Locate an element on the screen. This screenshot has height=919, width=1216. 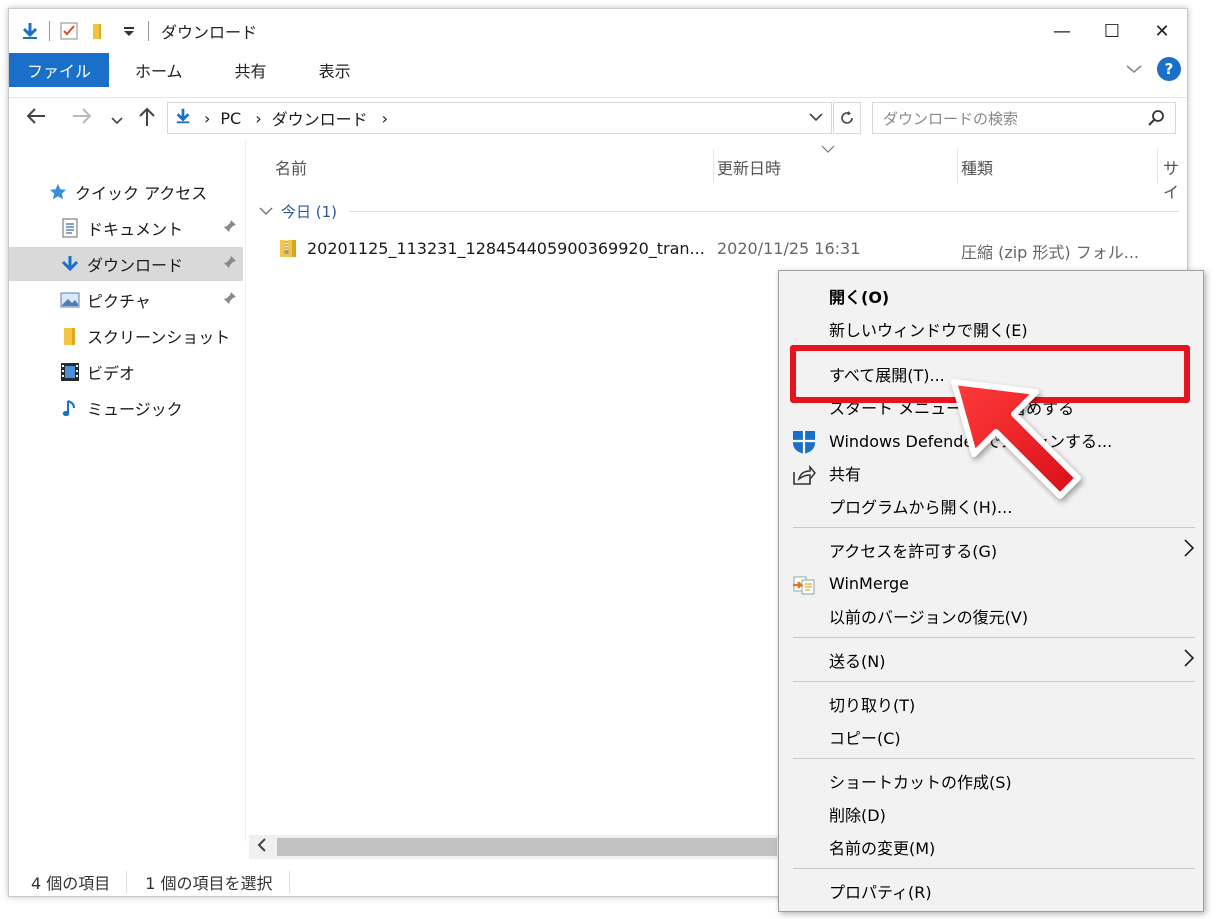
star-icon is located at coordinates (58, 192).